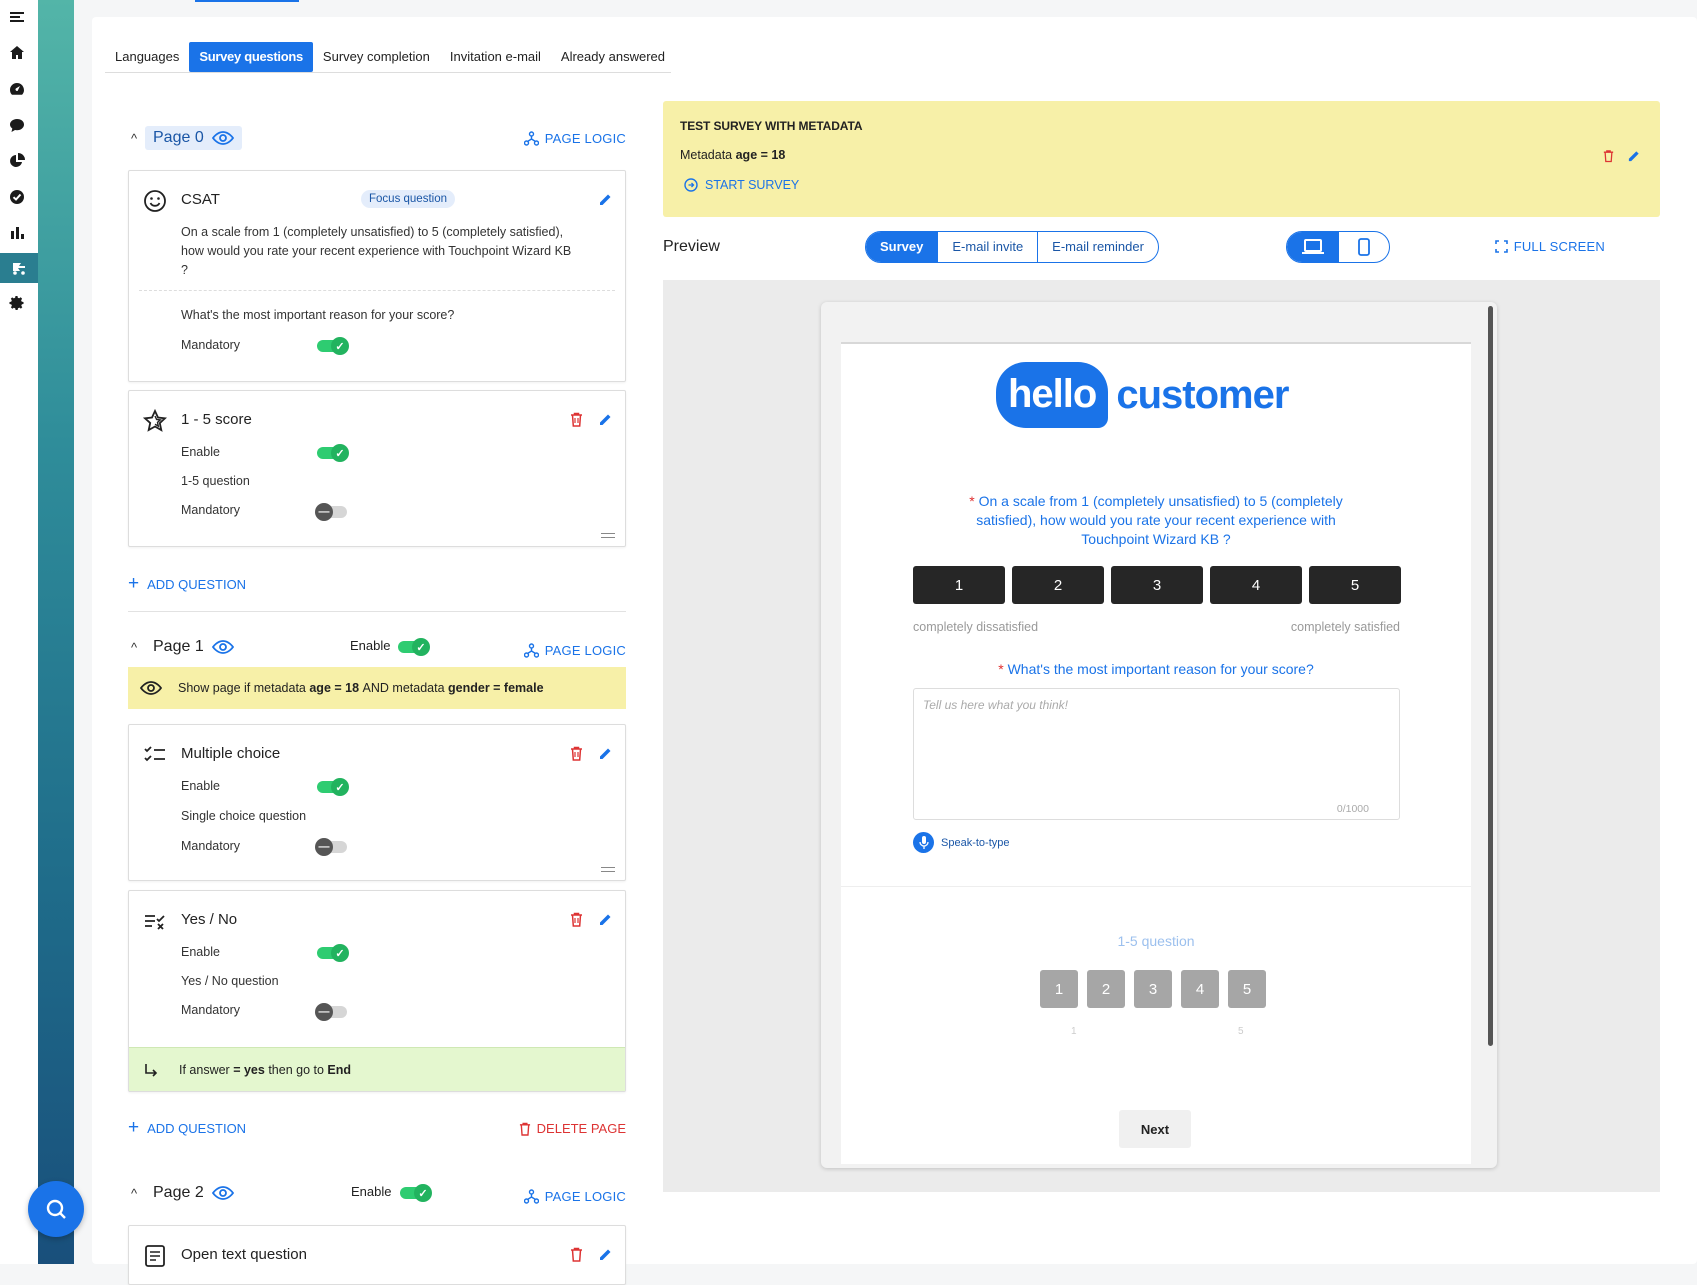 The image size is (1697, 1285). Describe the element at coordinates (134, 1127) in the screenshot. I see `plus-icon: +` at that location.